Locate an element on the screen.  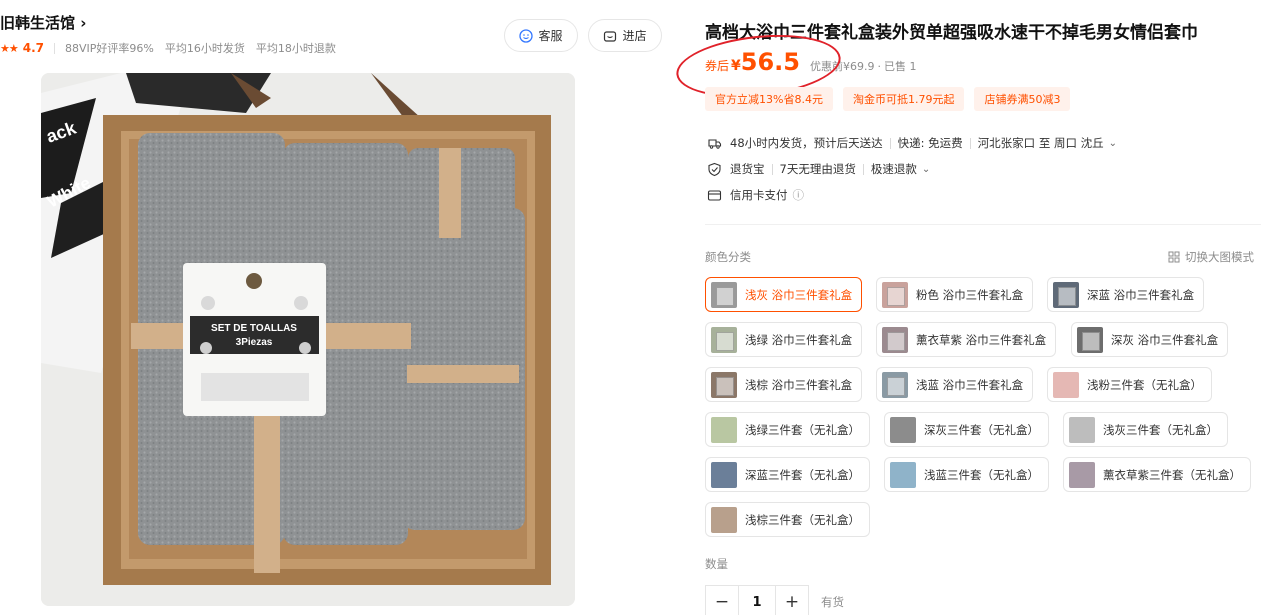
toggle-large-image-mode: 切换大图模式 is located at coordinates (1211, 257).